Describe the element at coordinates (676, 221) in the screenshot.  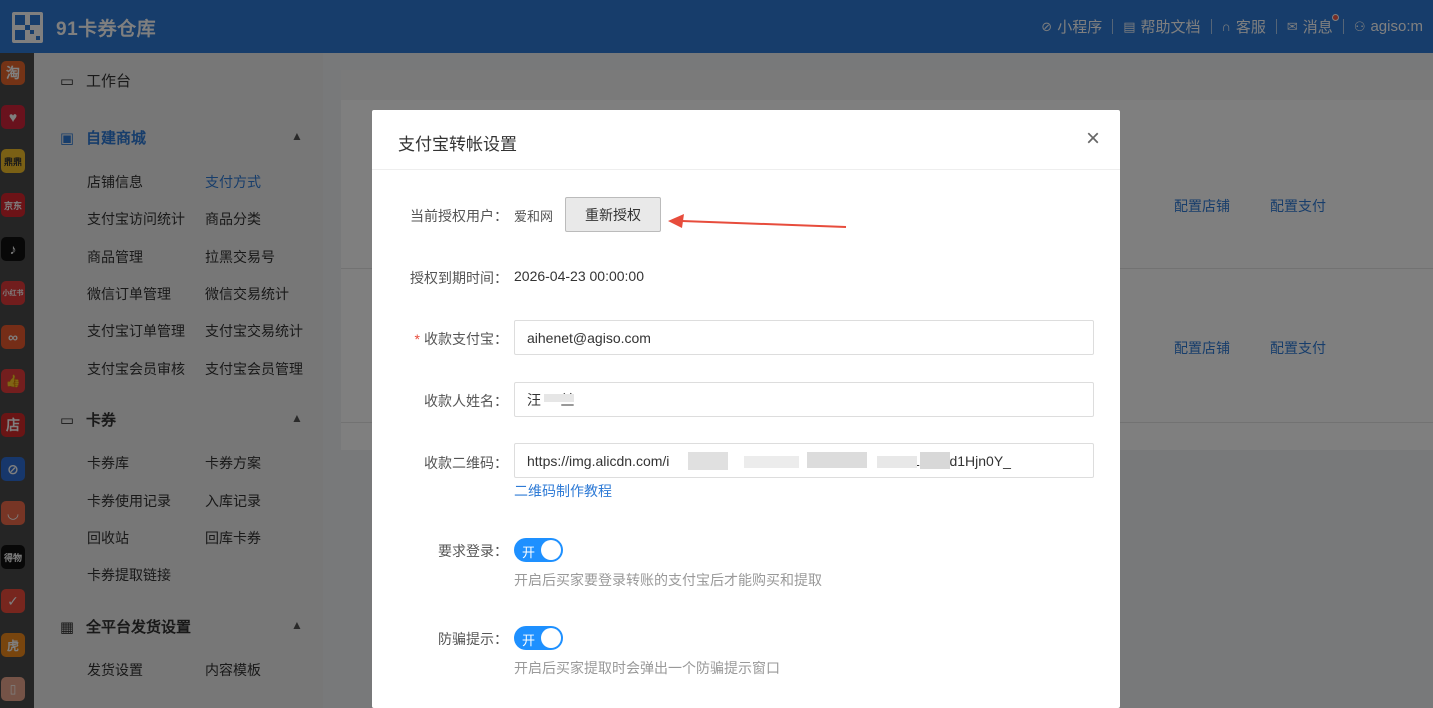
I see `arrow-head` at that location.